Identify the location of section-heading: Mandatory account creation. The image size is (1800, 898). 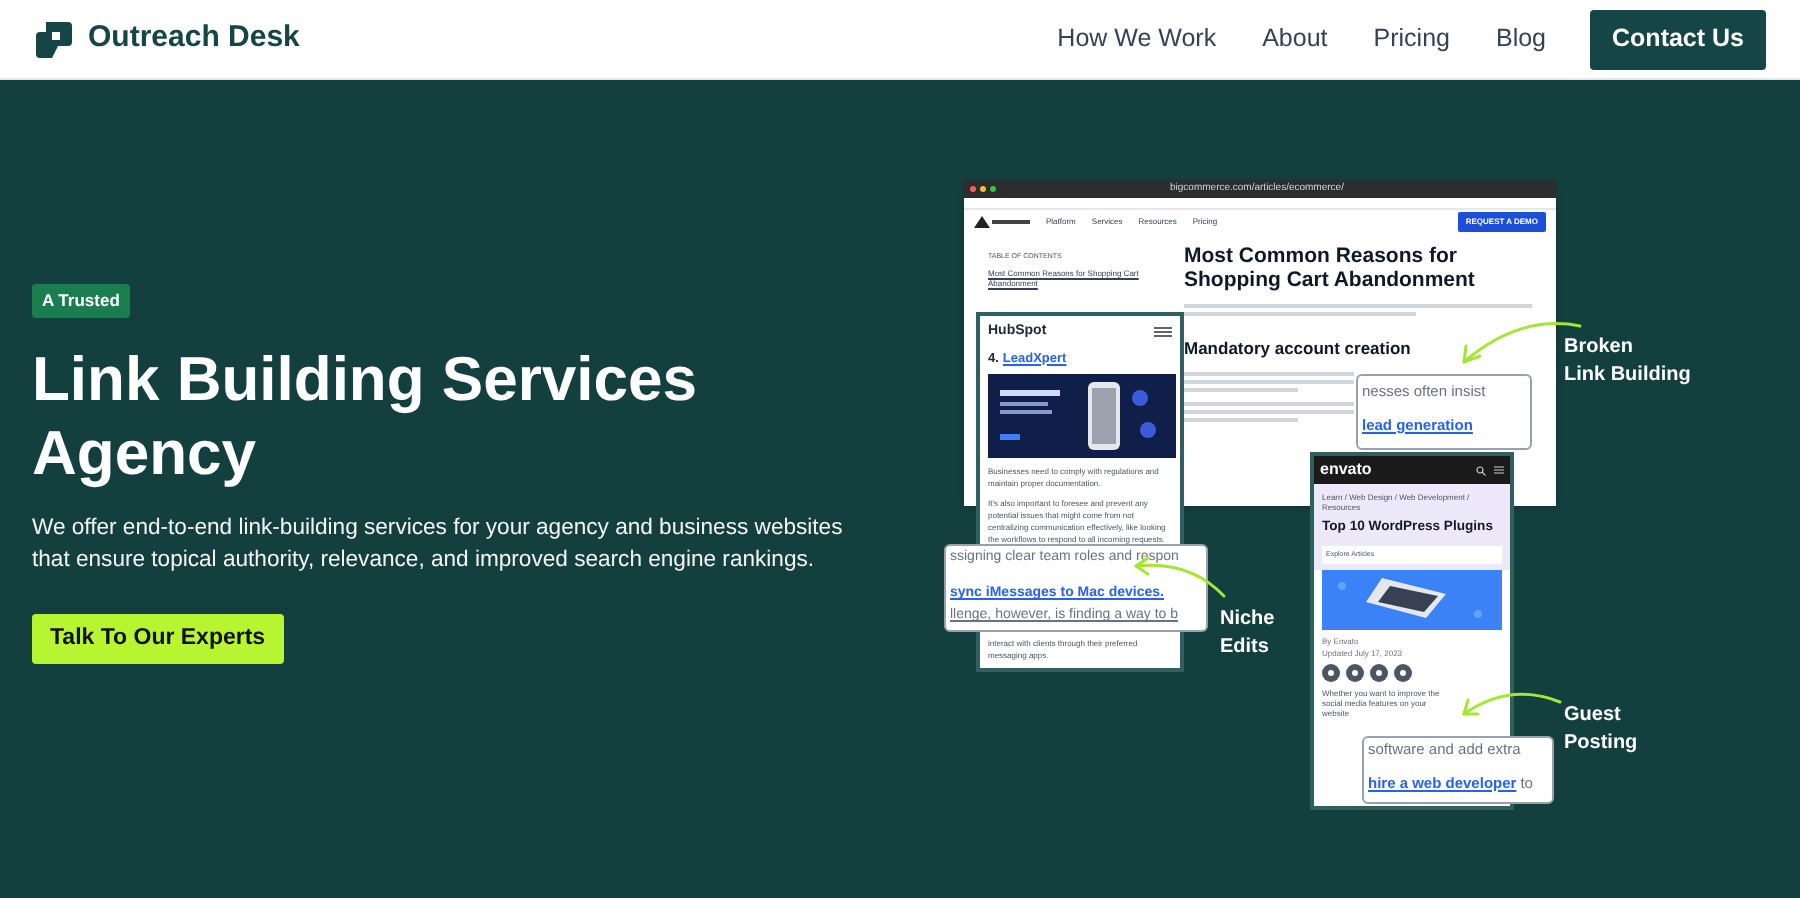
(1298, 349).